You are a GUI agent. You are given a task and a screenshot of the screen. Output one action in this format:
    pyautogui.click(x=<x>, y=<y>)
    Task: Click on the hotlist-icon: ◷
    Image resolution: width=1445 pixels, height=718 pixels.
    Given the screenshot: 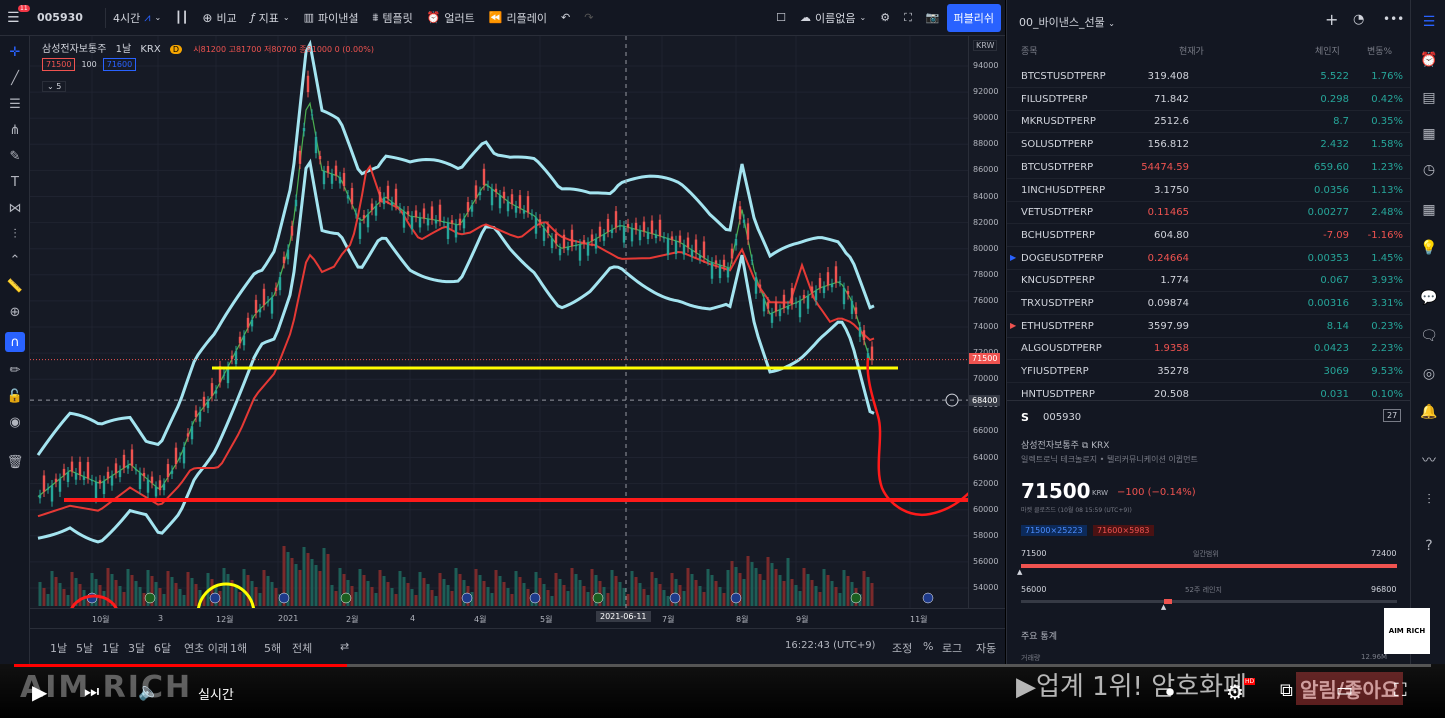 What is the action you would take?
    pyautogui.click(x=1429, y=170)
    